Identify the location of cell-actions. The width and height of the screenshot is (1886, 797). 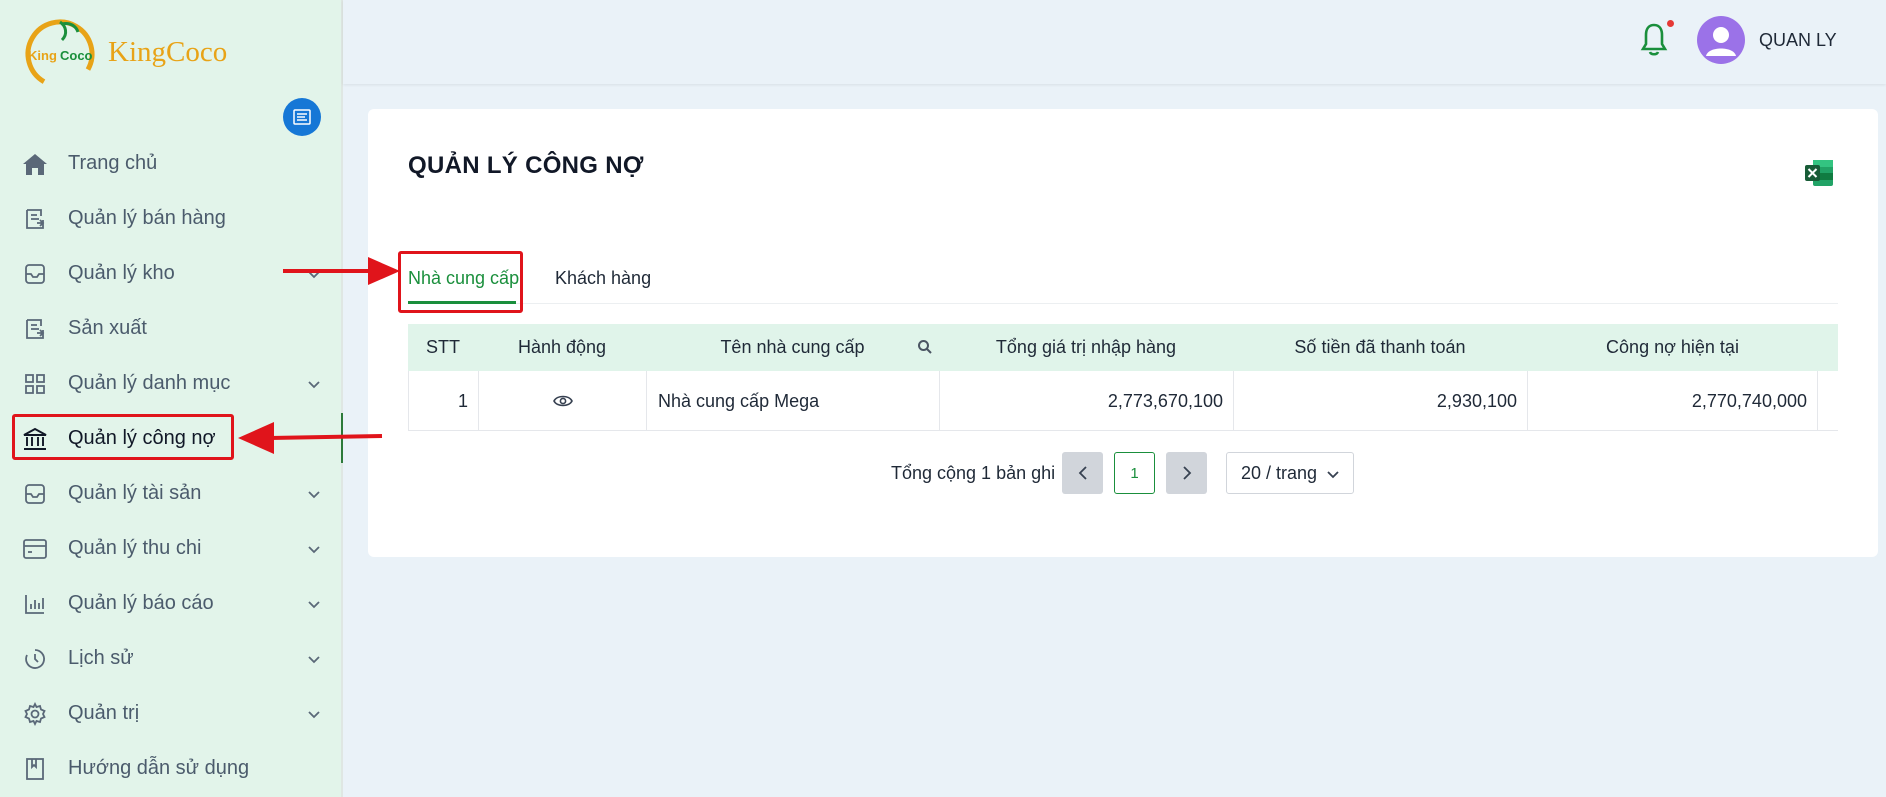
(562, 401).